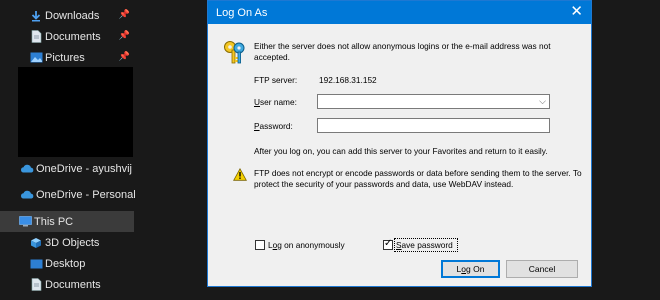 Image resolution: width=660 pixels, height=300 pixels. Describe the element at coordinates (626, 150) in the screenshot. I see `explorer-content-area` at that location.